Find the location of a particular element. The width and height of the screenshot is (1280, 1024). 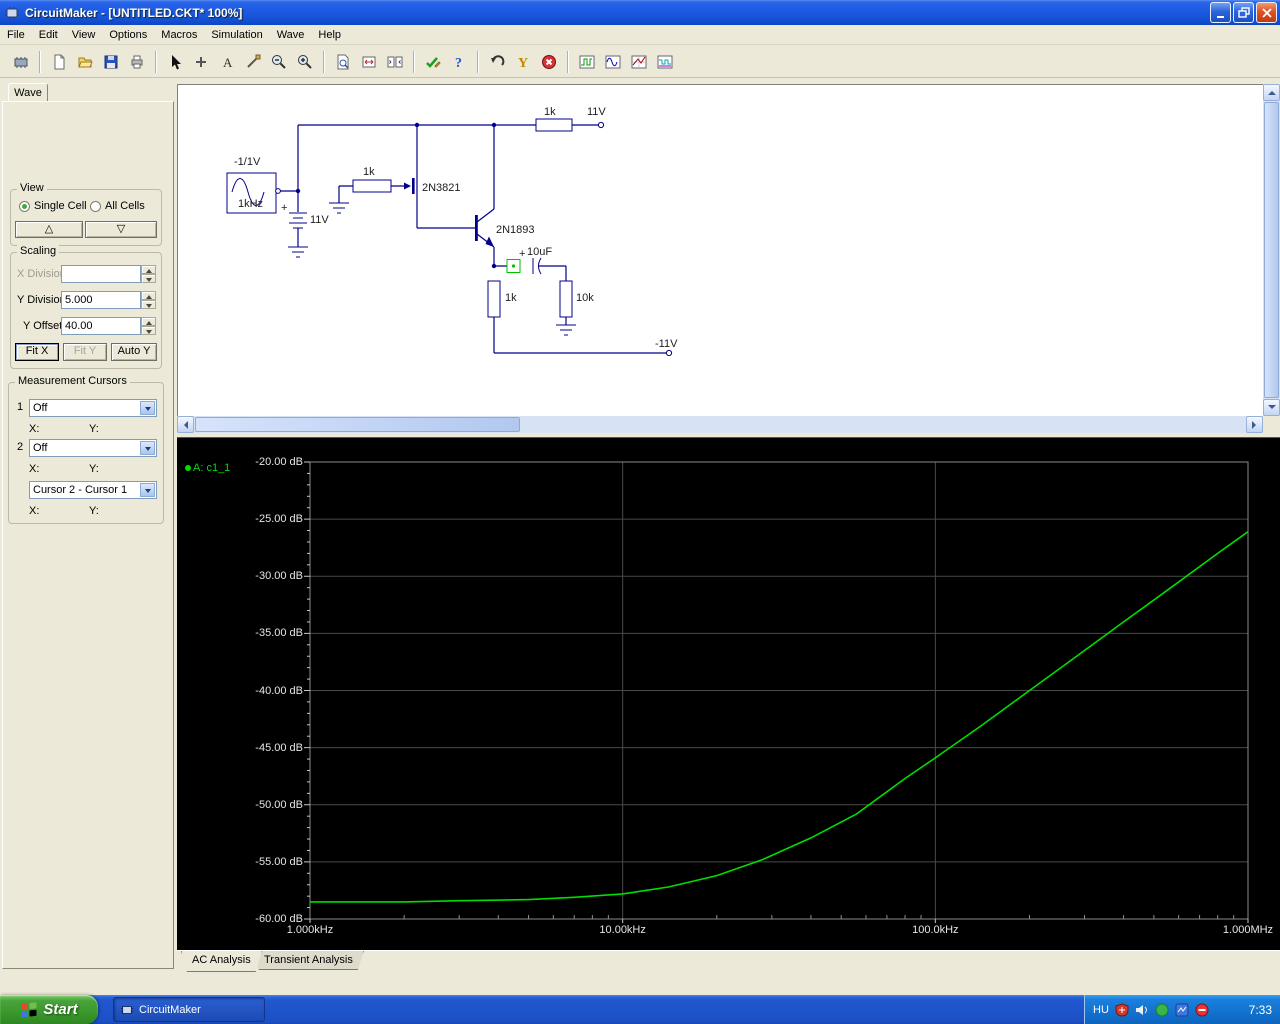

x-division-spinner is located at coordinates (148, 274).